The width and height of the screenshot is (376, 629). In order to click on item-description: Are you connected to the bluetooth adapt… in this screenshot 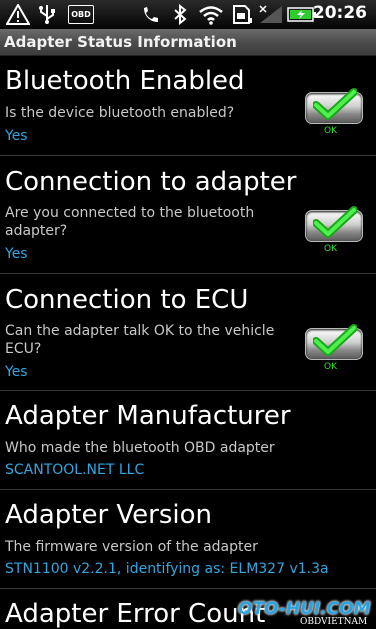, I will do `click(130, 222)`.